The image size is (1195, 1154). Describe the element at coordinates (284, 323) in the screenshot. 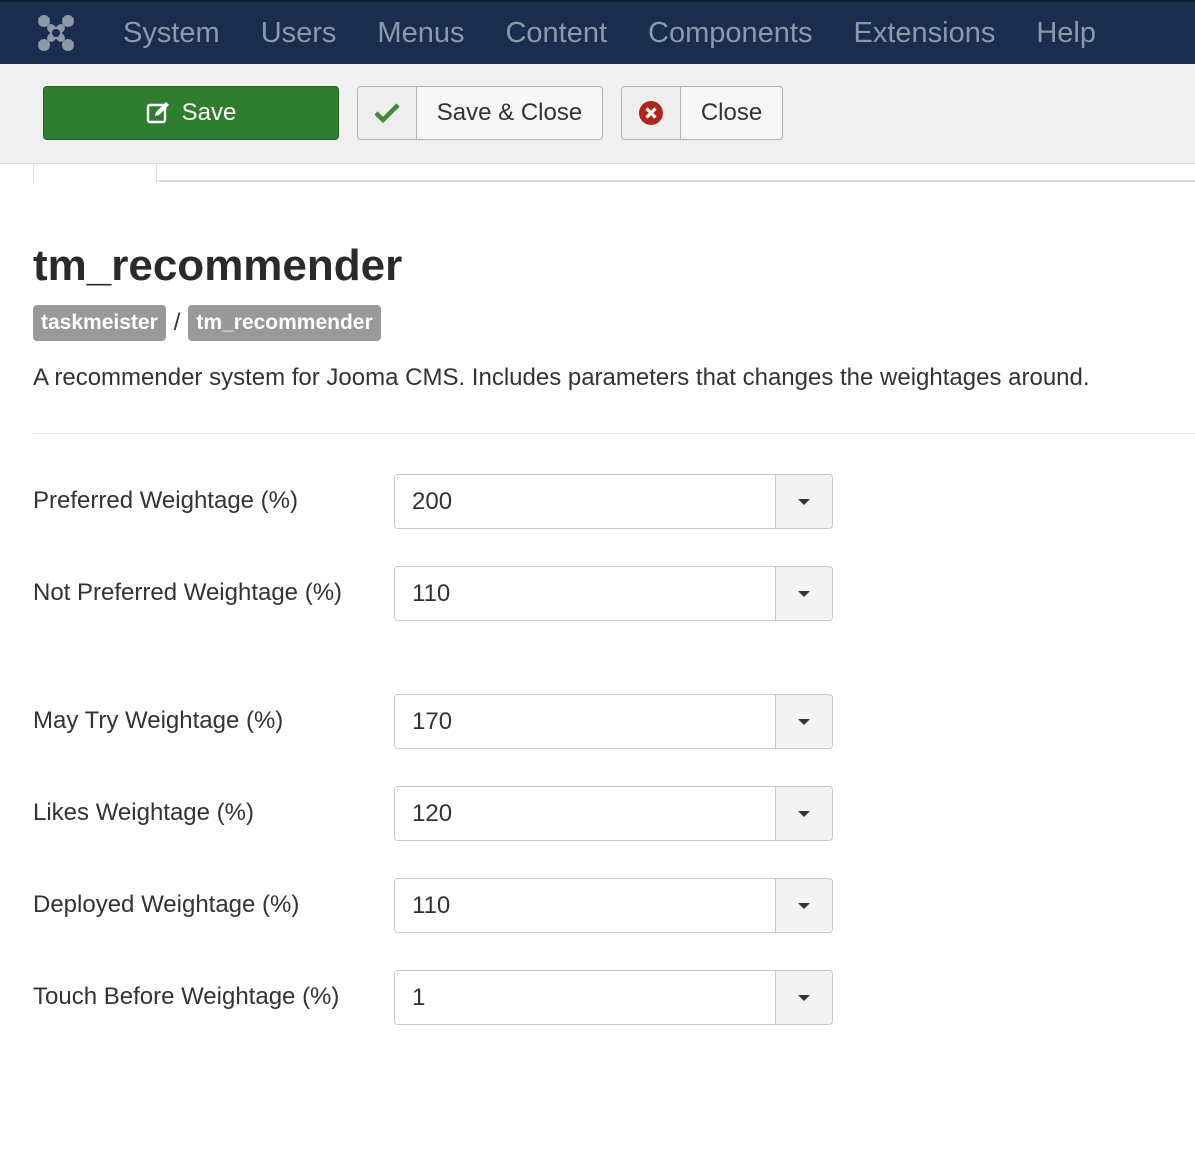

I see `breadcrumb-badge-module: tm_recommender` at that location.